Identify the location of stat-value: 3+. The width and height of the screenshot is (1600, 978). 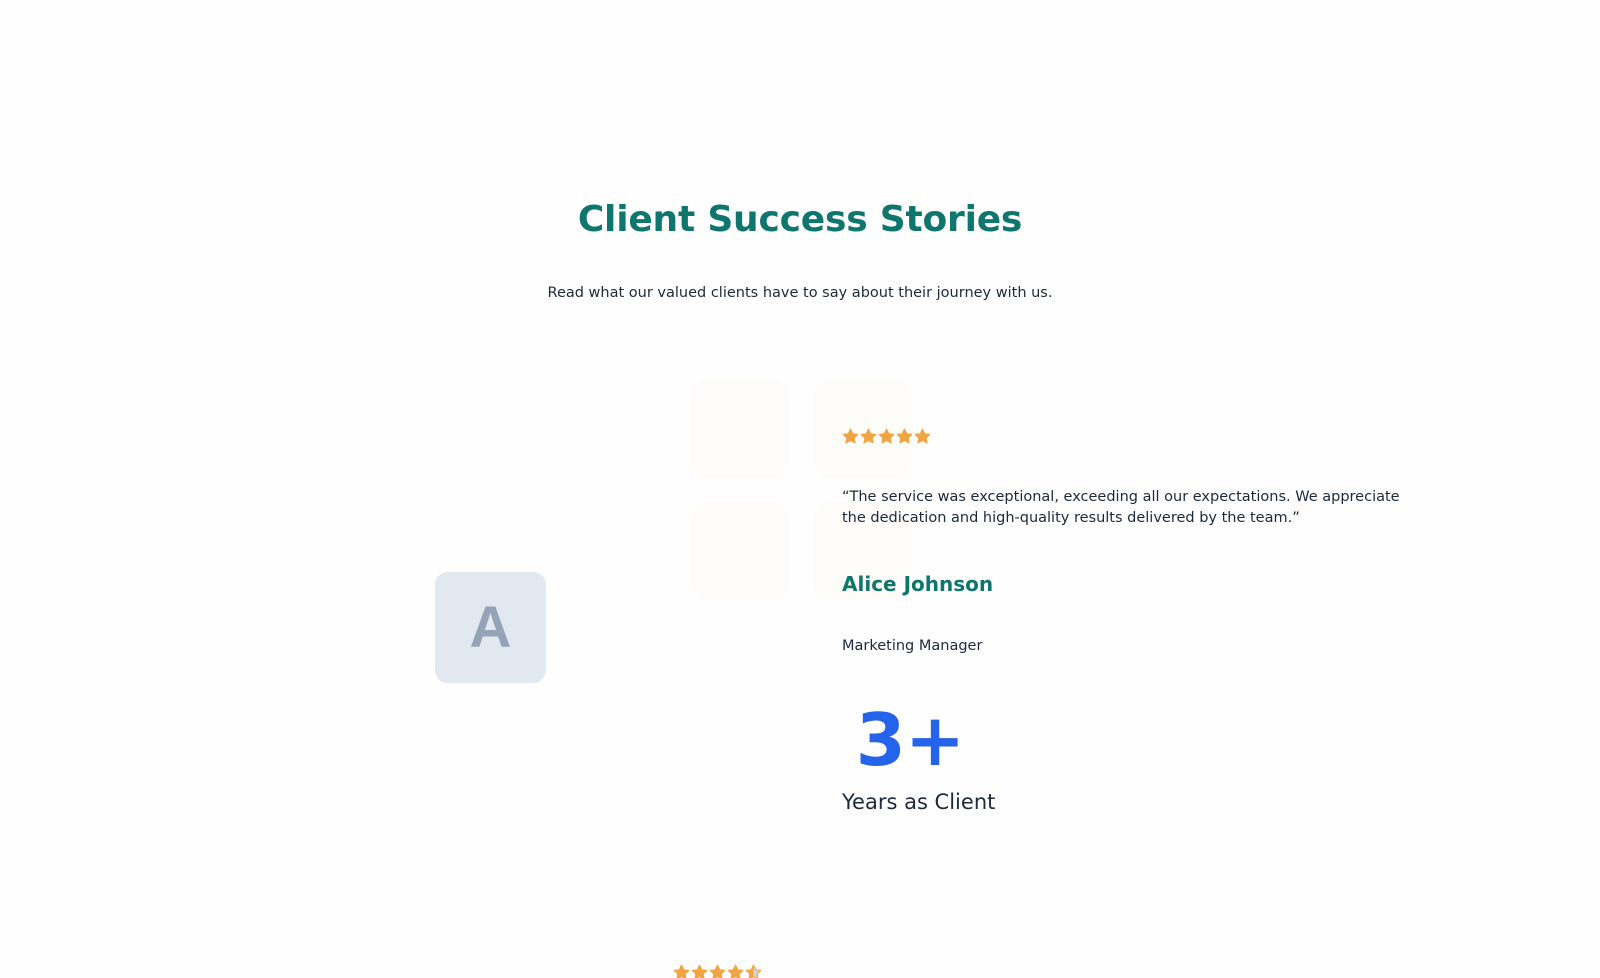
(910, 740).